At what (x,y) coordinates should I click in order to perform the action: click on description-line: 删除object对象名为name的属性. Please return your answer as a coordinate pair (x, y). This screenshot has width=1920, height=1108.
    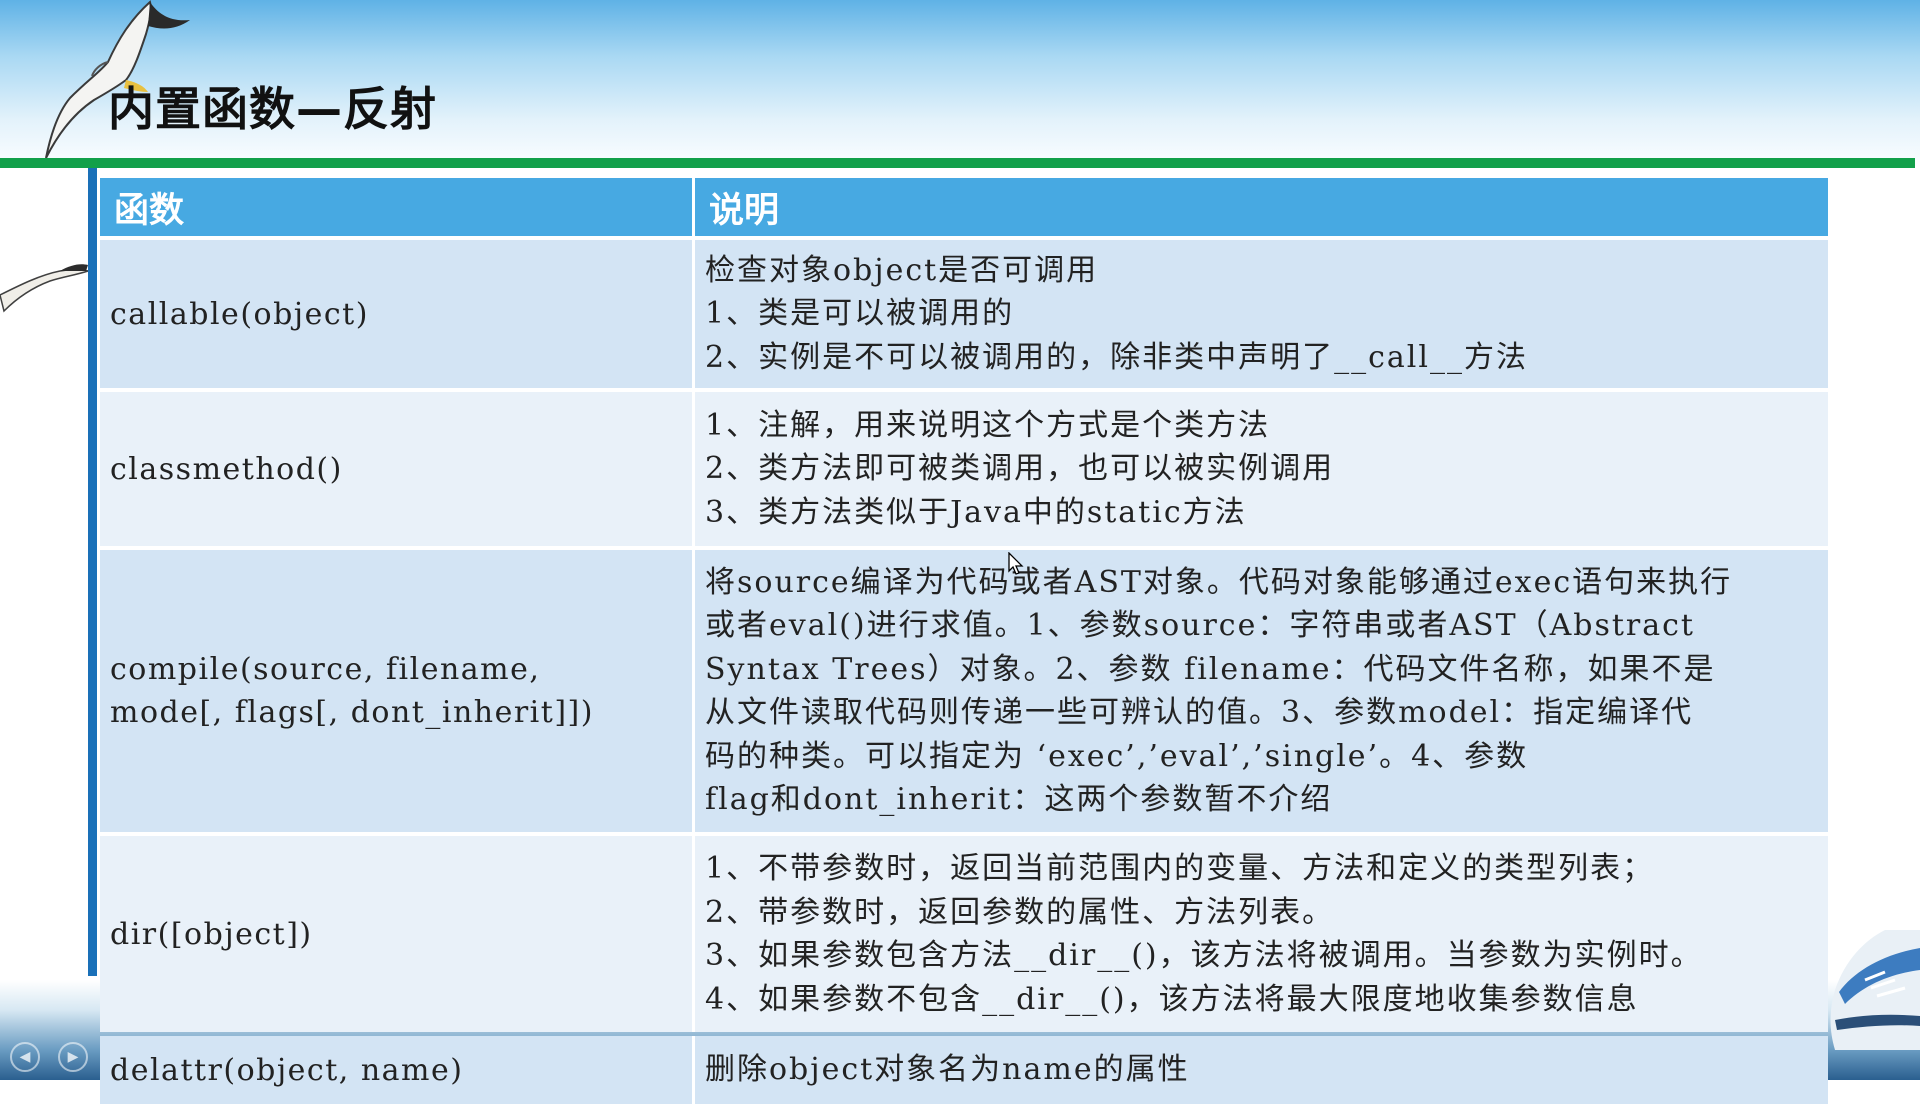
    Looking at the image, I should click on (947, 1070).